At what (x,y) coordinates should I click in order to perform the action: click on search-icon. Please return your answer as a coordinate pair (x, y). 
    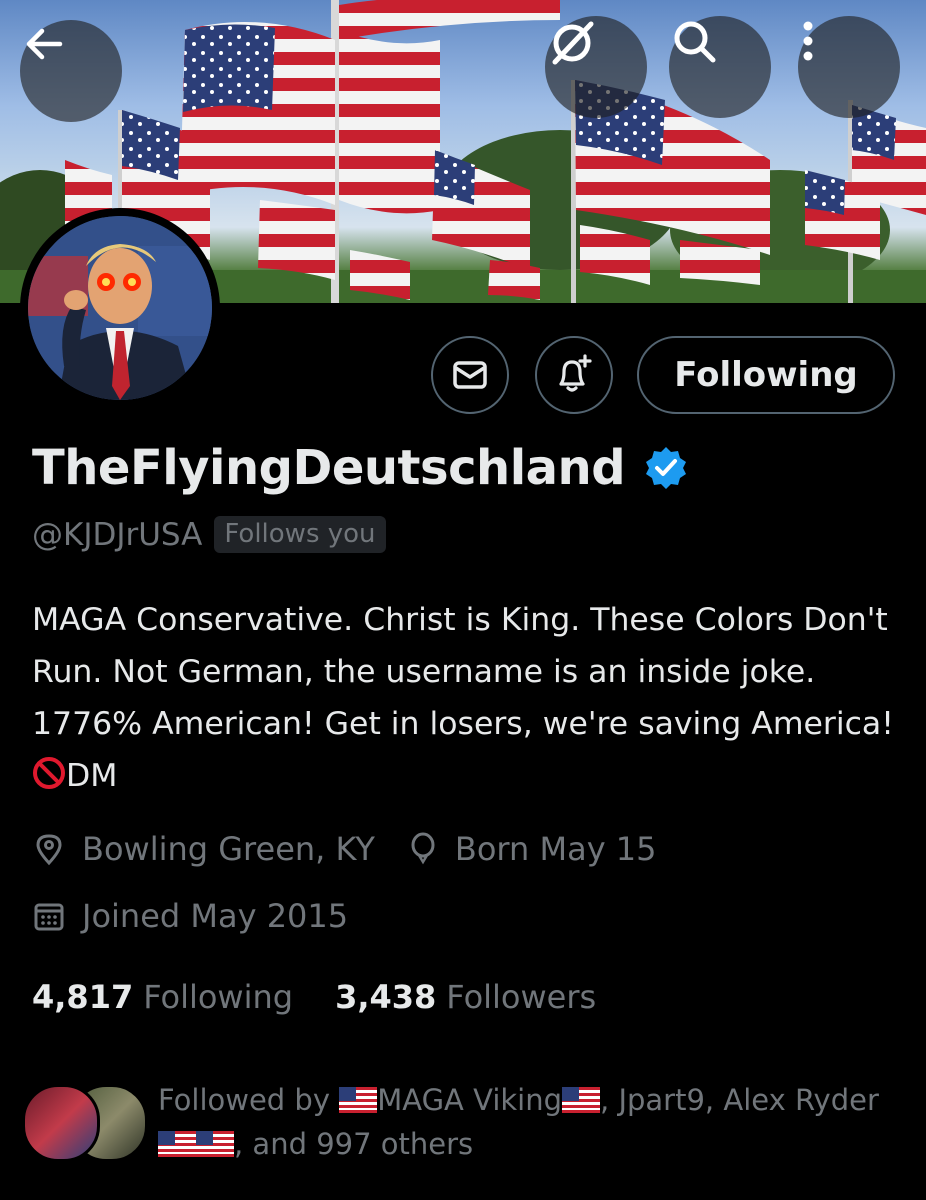
    Looking at the image, I should click on (695, 42).